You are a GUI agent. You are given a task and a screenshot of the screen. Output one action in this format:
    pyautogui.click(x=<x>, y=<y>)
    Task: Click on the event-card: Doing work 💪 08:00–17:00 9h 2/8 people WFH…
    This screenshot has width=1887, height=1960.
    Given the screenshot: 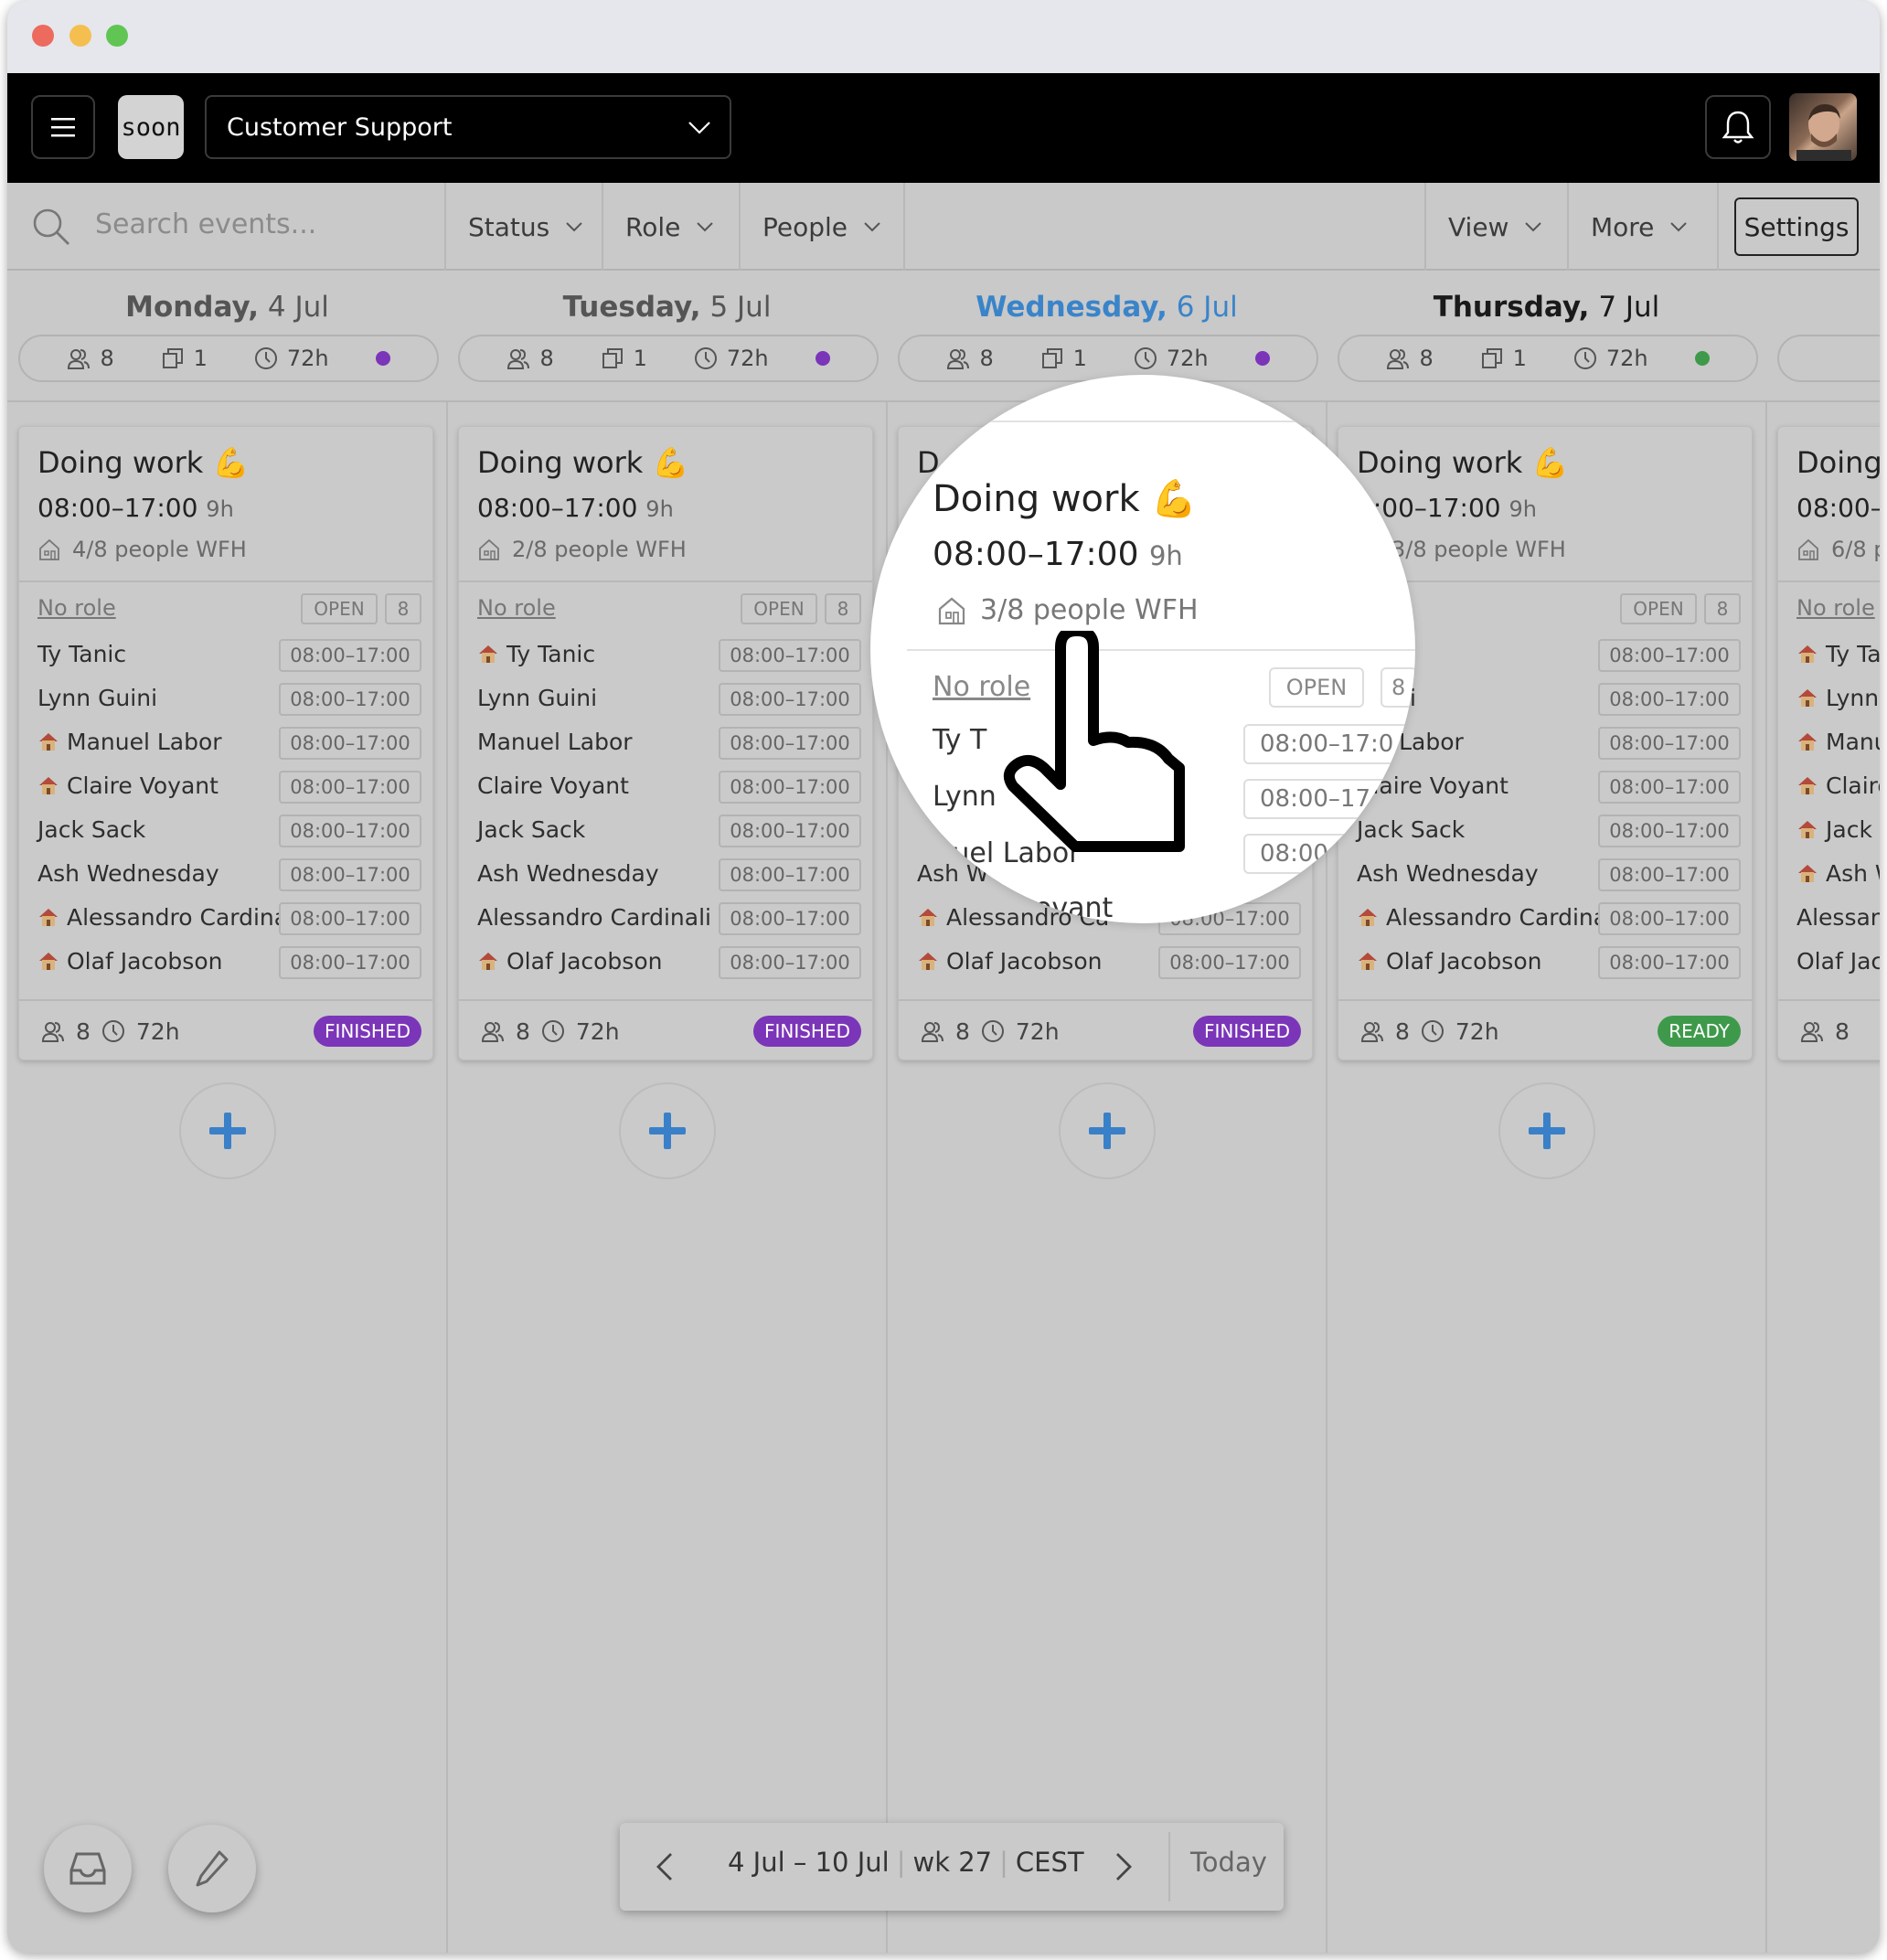 What is the action you would take?
    pyautogui.click(x=665, y=743)
    